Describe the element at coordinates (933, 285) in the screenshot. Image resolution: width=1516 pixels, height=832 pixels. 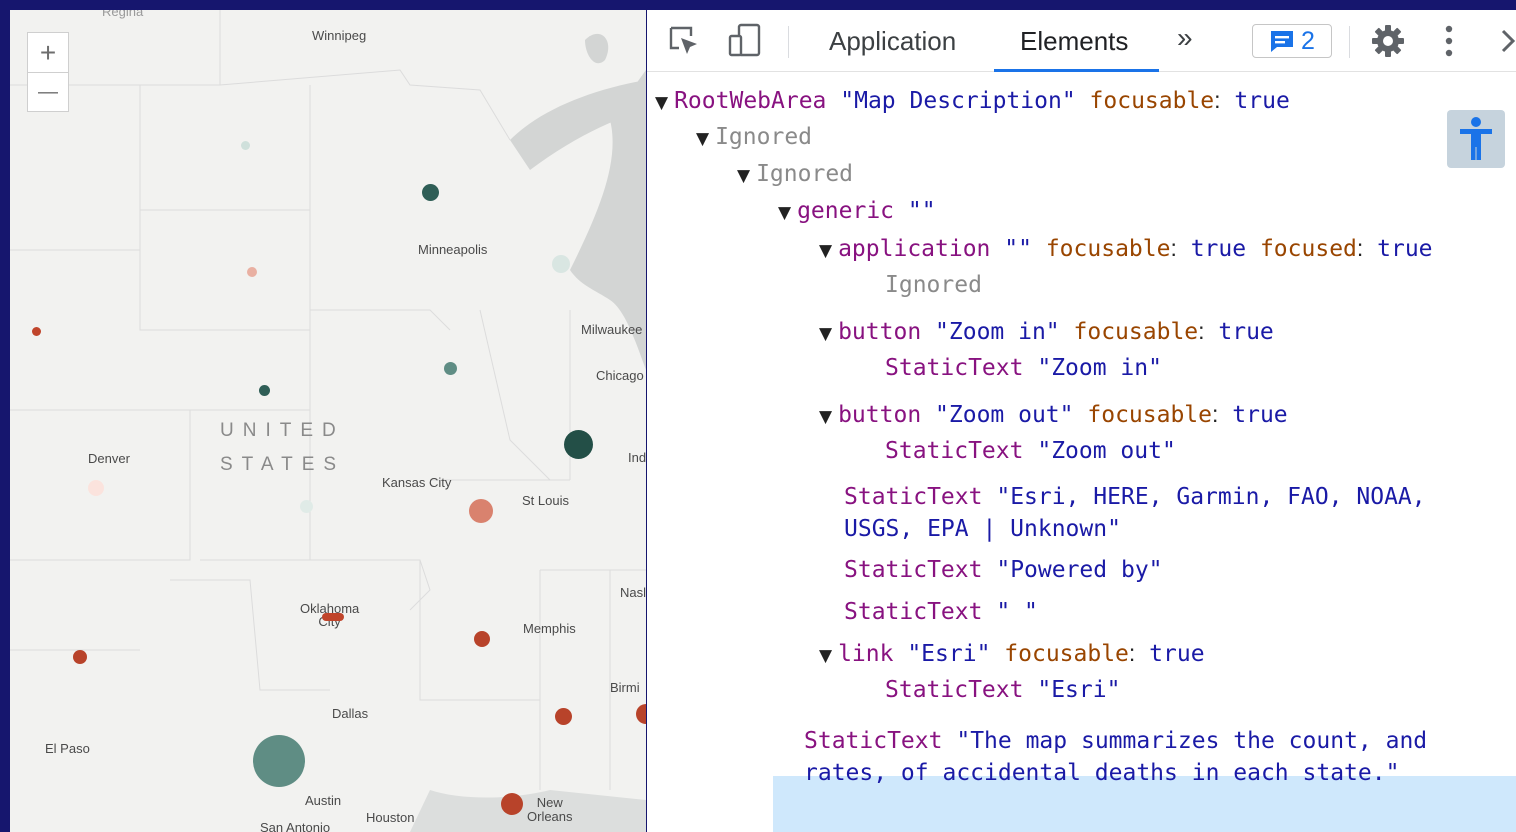
I see `tree-node-ignored: Ignored` at that location.